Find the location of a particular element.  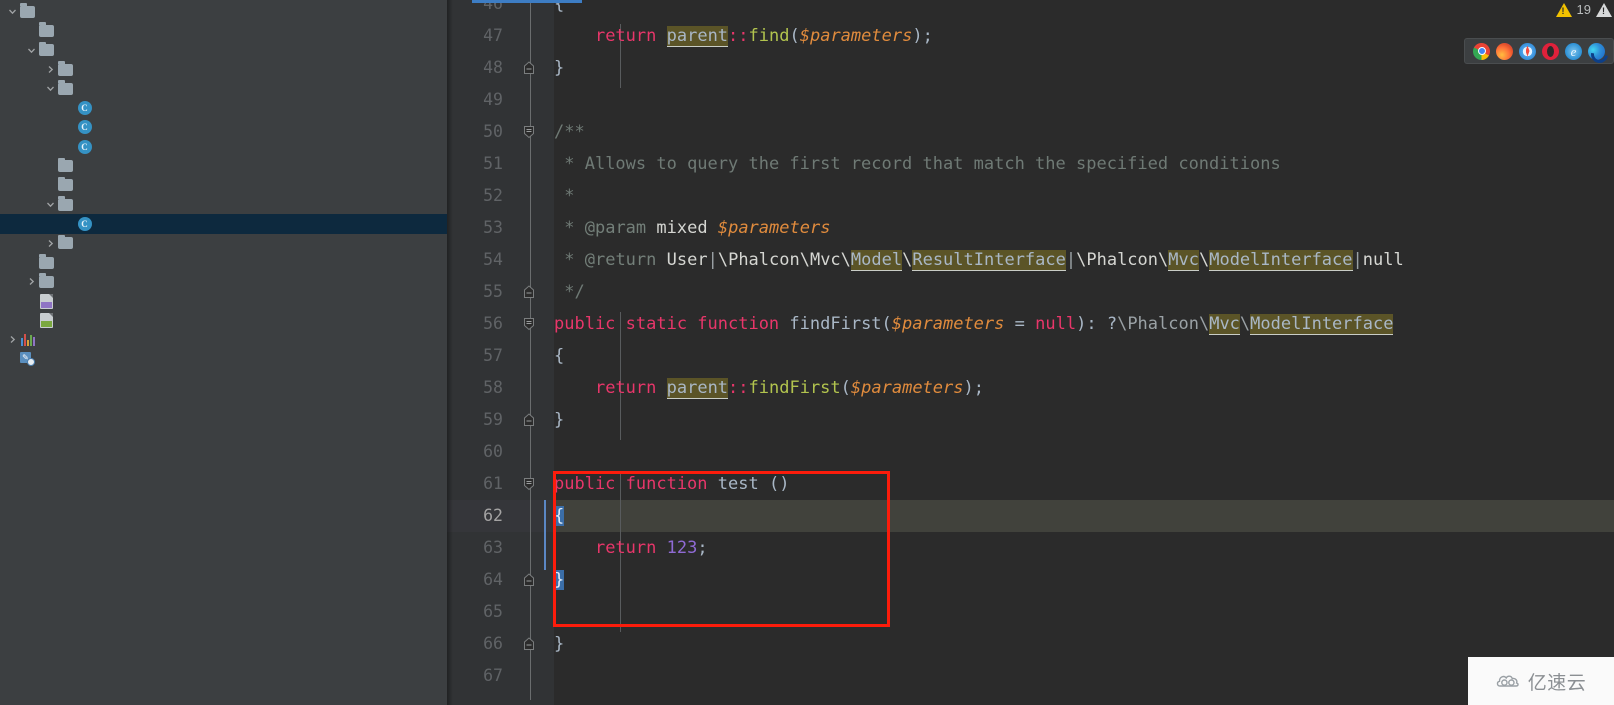

line-number: 51 is located at coordinates (493, 163).